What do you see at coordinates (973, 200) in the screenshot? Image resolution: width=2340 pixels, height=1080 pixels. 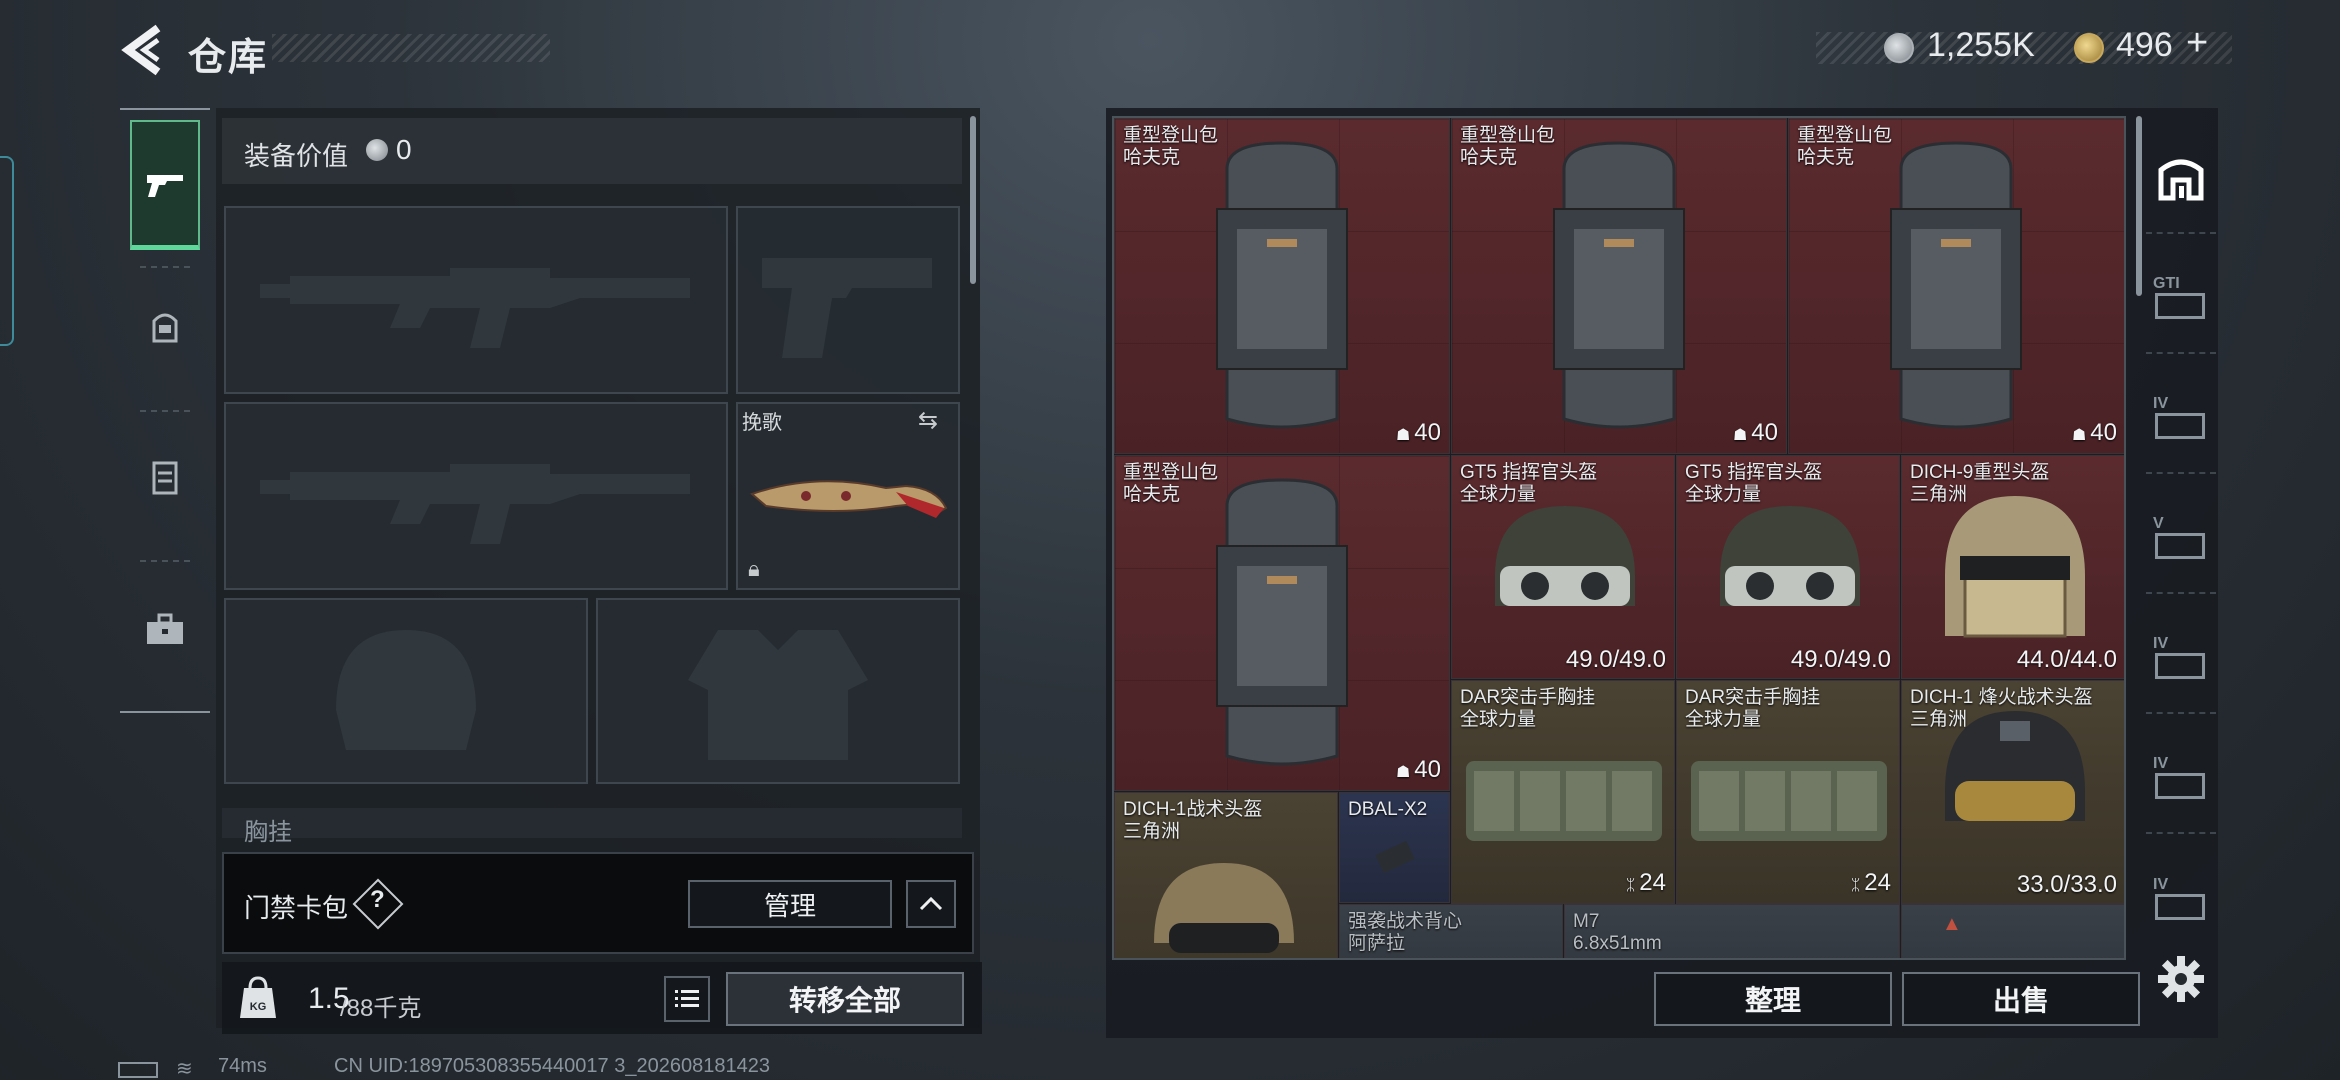 I see `loadout-scrollbar` at bounding box center [973, 200].